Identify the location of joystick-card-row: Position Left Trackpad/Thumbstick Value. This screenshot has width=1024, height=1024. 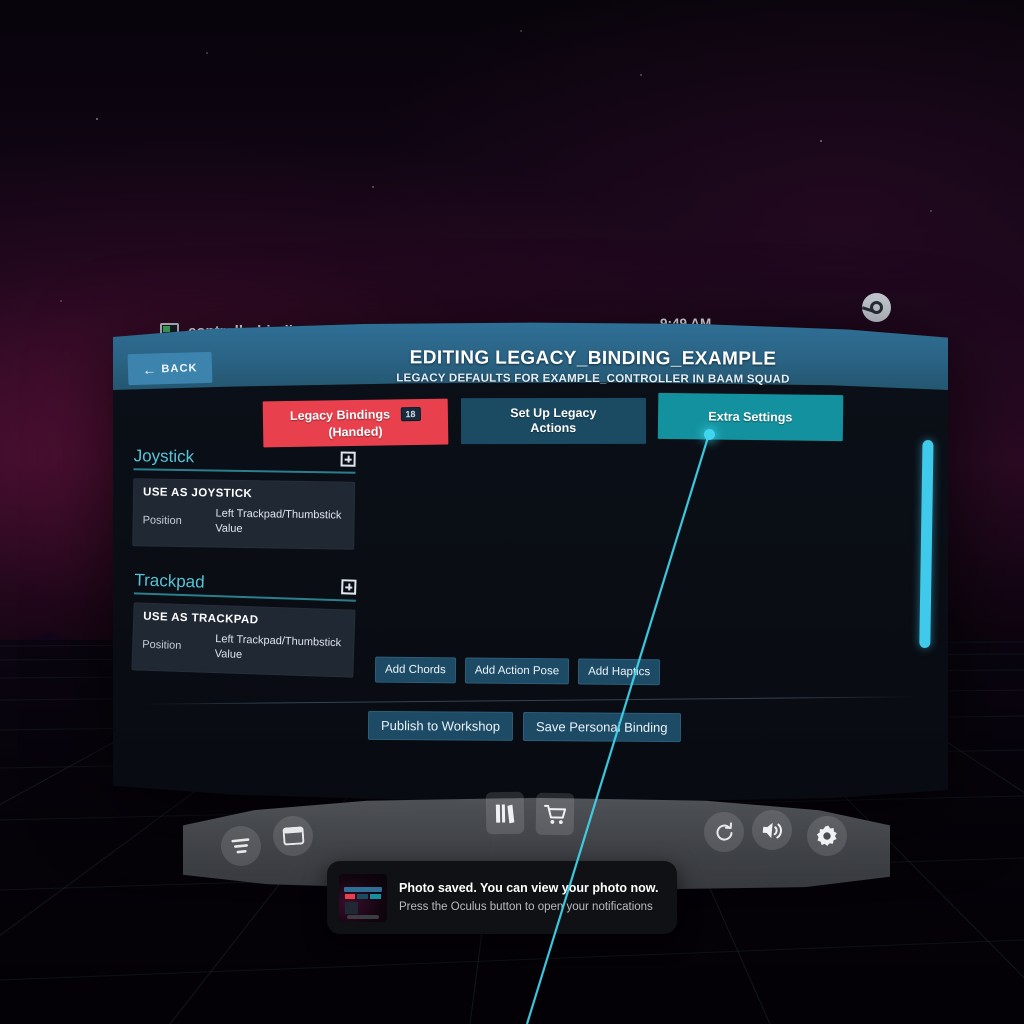
(243, 521).